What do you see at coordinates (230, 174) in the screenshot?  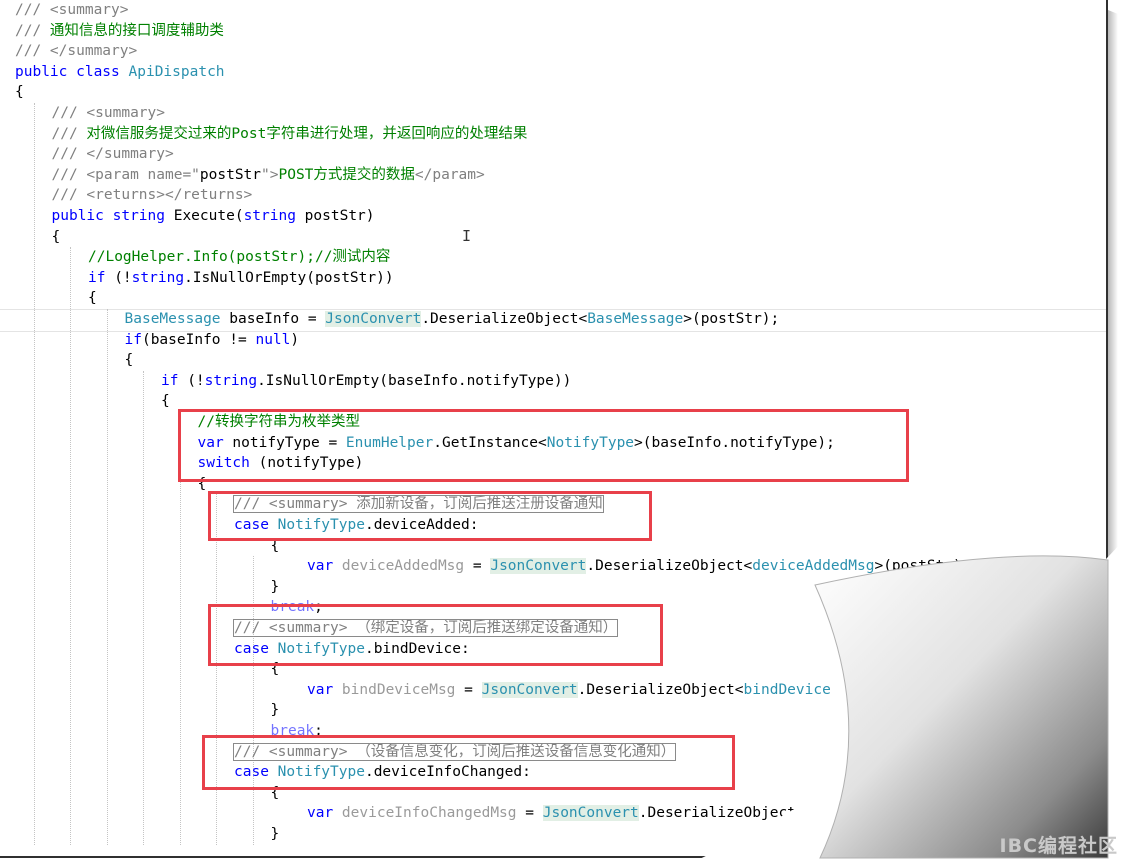 I see `code-token: postStr` at bounding box center [230, 174].